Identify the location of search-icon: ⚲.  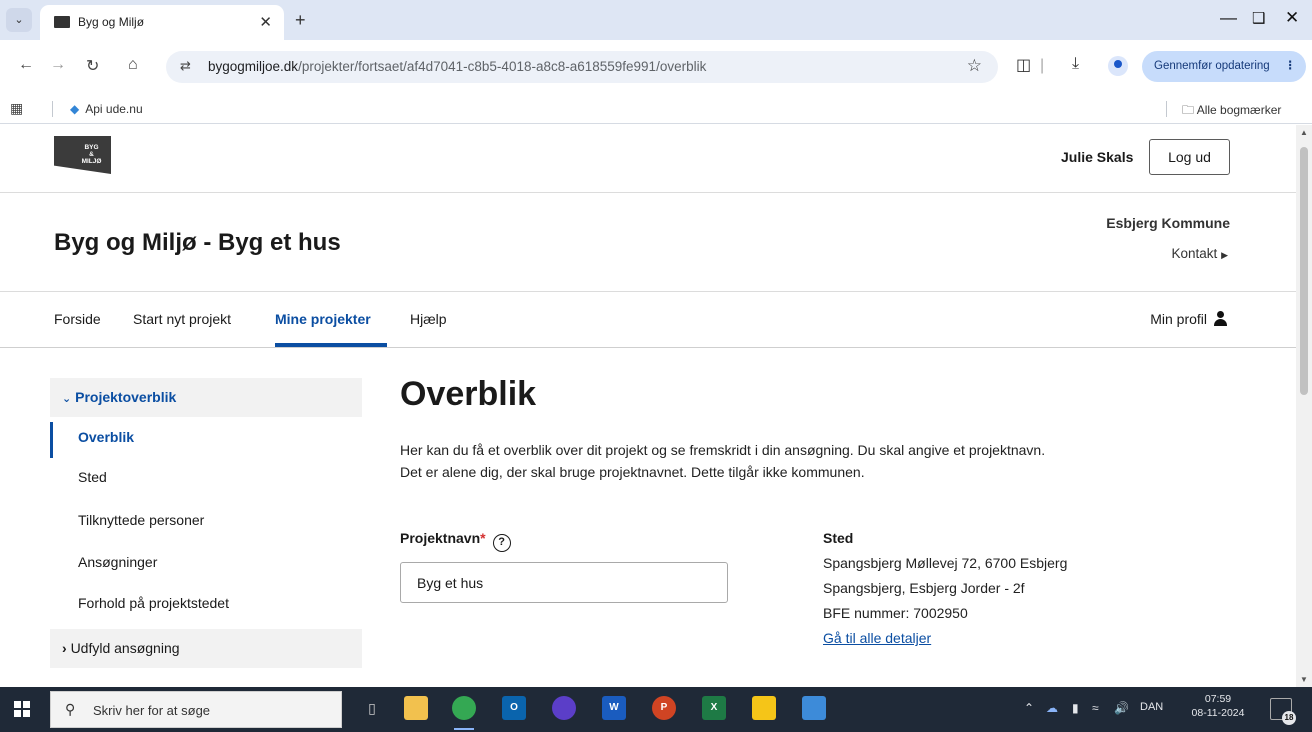
(70, 709).